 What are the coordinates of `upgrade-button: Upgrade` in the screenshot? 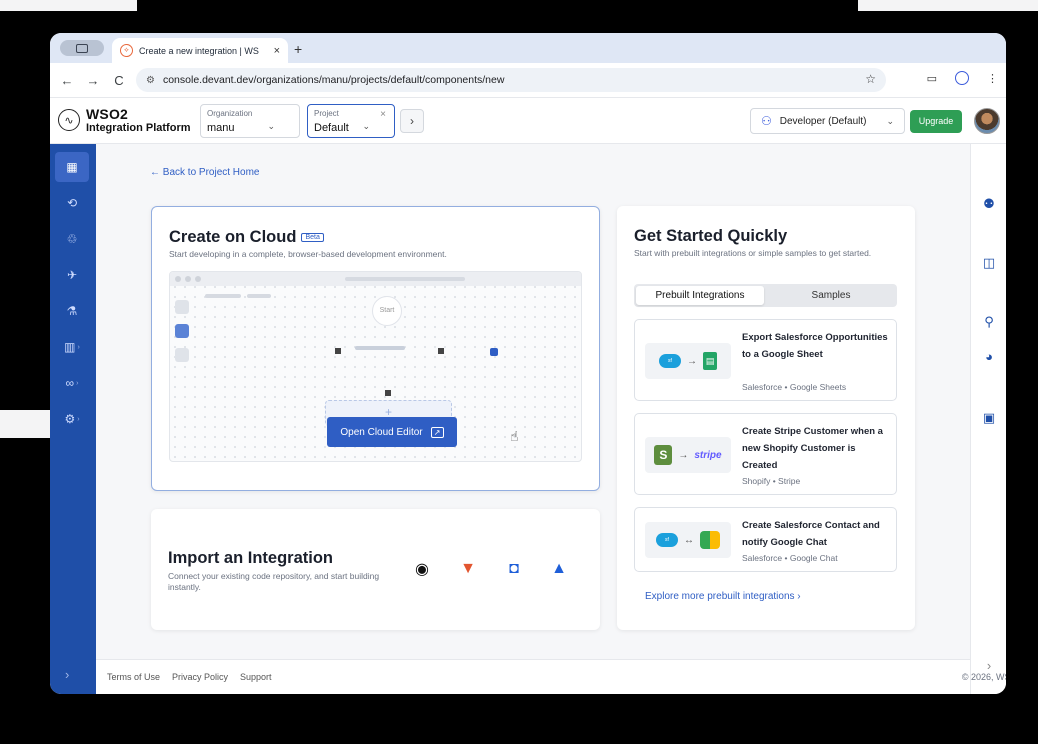 It's located at (936, 121).